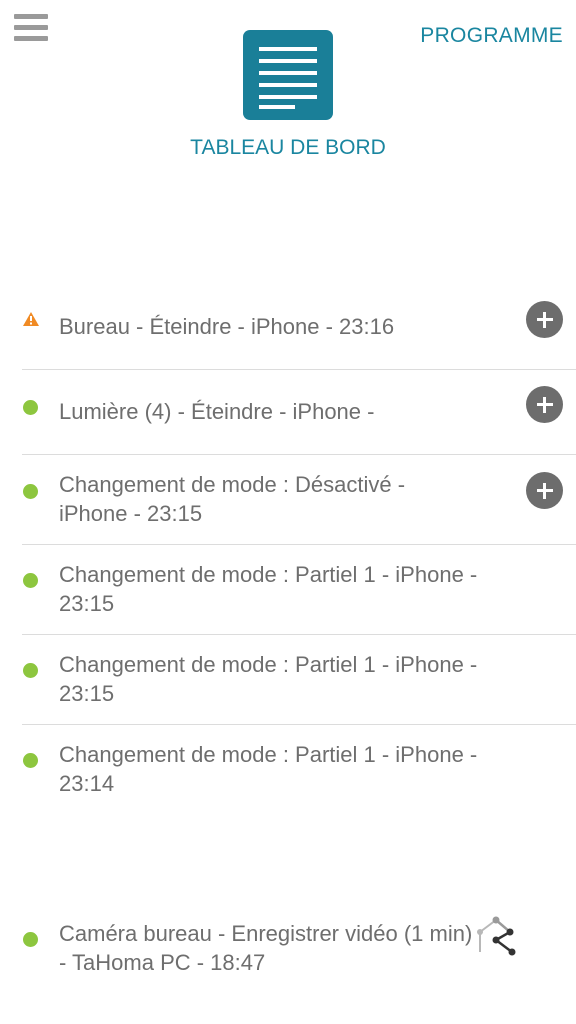  I want to click on dashboard-title: TABLEAU DE BORD, so click(288, 147).